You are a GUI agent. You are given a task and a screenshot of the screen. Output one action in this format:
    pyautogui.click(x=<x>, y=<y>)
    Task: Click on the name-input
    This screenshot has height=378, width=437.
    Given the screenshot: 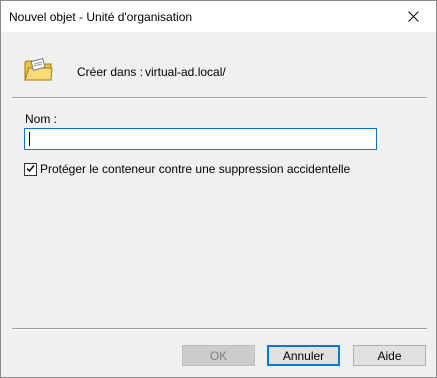 What is the action you would take?
    pyautogui.click(x=200, y=139)
    